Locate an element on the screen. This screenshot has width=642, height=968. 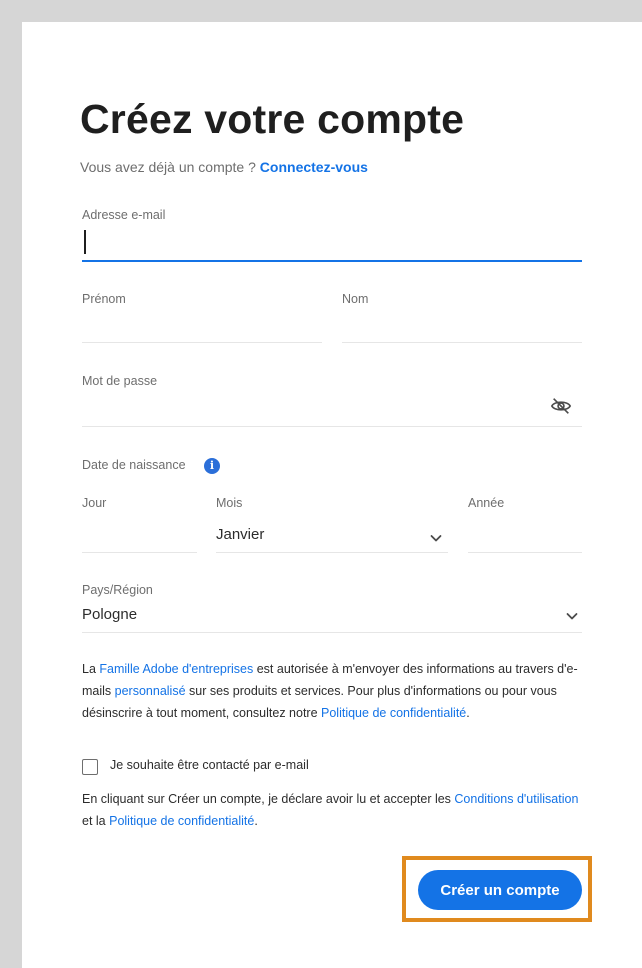
lastname-field is located at coordinates (462, 342).